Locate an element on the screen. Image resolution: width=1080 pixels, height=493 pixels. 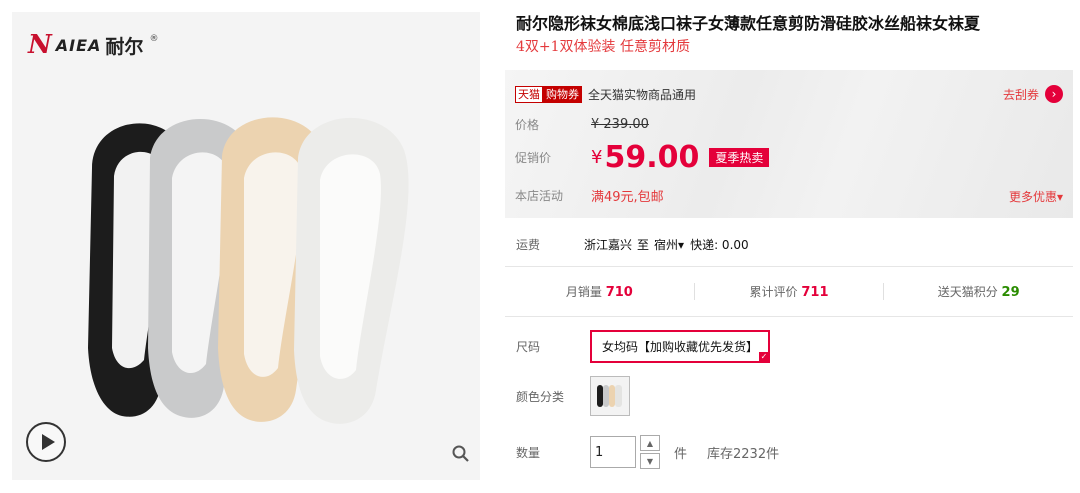
quantity-unit: 件 is located at coordinates (681, 454).